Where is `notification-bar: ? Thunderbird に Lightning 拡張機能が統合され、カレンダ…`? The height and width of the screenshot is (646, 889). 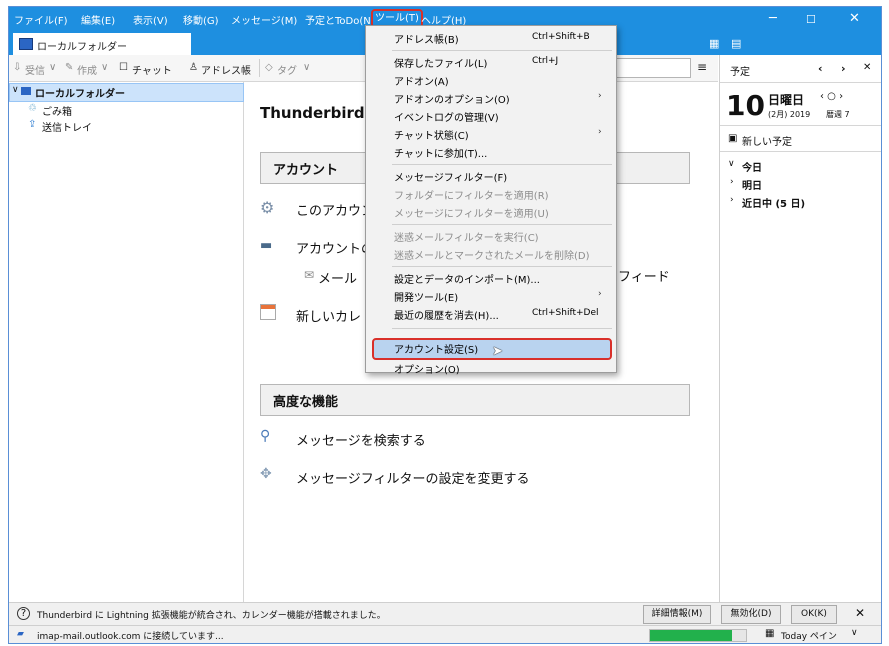
notification-bar: ? Thunderbird に Lightning 拡張機能が統合され、カレンダ… is located at coordinates (445, 613).